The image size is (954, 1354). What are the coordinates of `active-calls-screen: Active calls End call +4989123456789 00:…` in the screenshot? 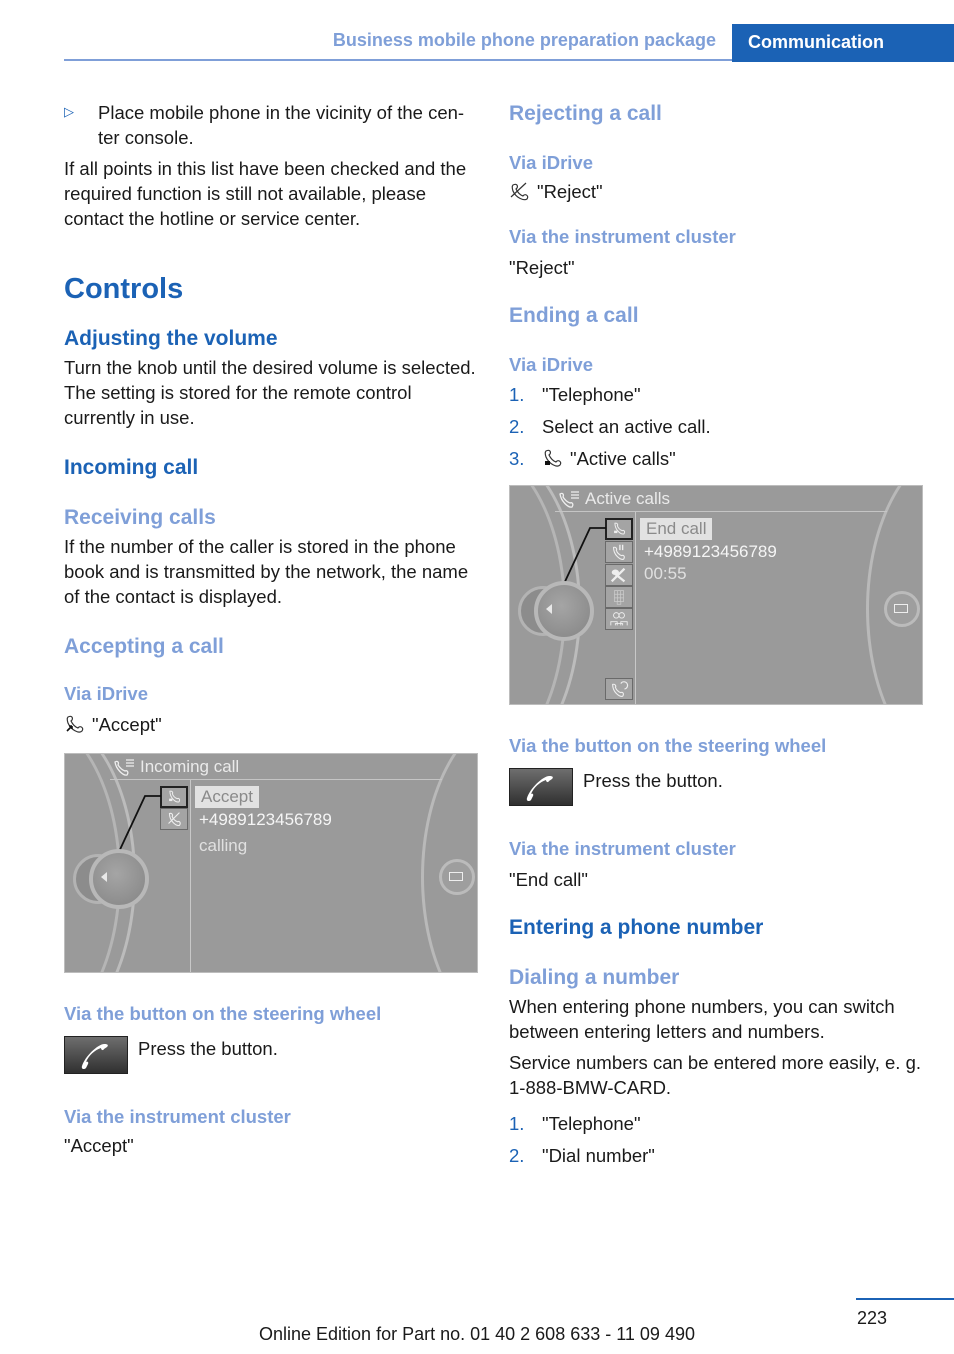 It's located at (716, 595).